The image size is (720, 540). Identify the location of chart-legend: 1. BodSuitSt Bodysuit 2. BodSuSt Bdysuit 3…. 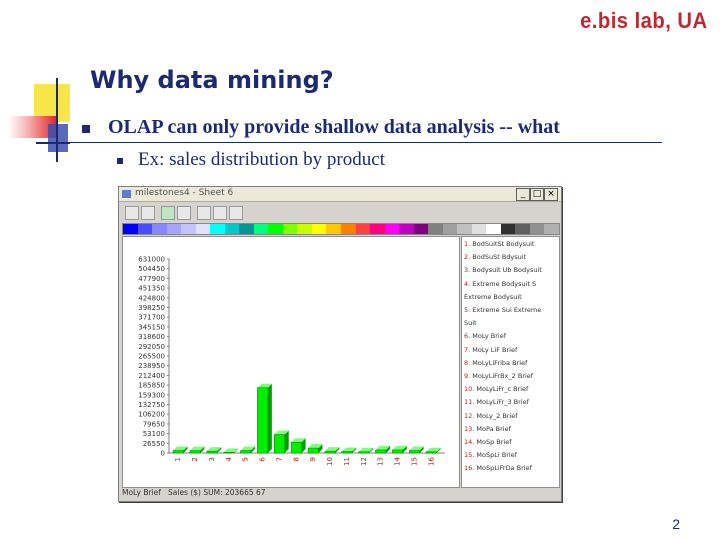
(510, 362).